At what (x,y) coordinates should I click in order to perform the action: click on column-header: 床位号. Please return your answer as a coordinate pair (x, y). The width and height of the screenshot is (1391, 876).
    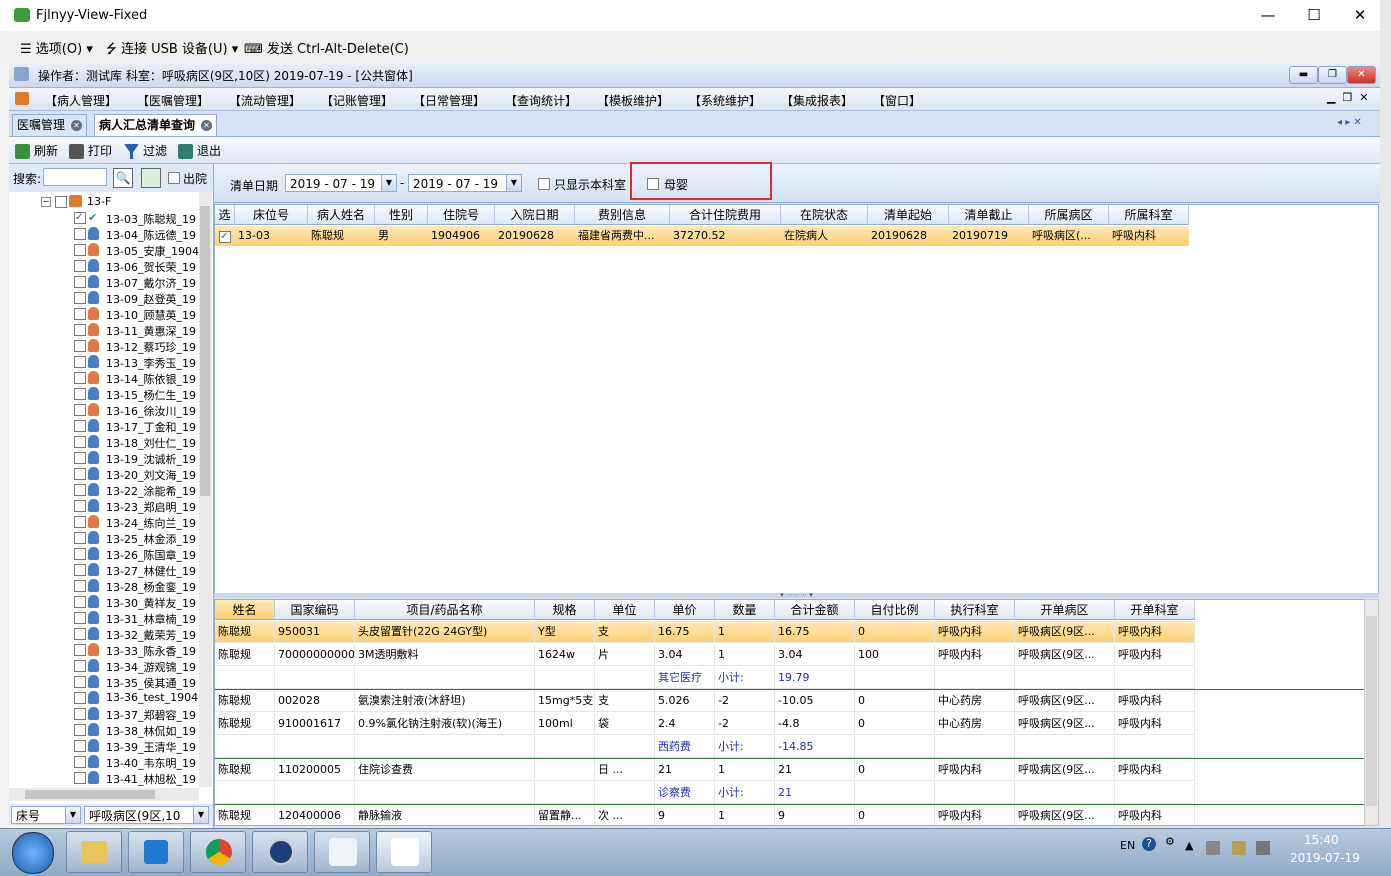
    Looking at the image, I should click on (271, 215).